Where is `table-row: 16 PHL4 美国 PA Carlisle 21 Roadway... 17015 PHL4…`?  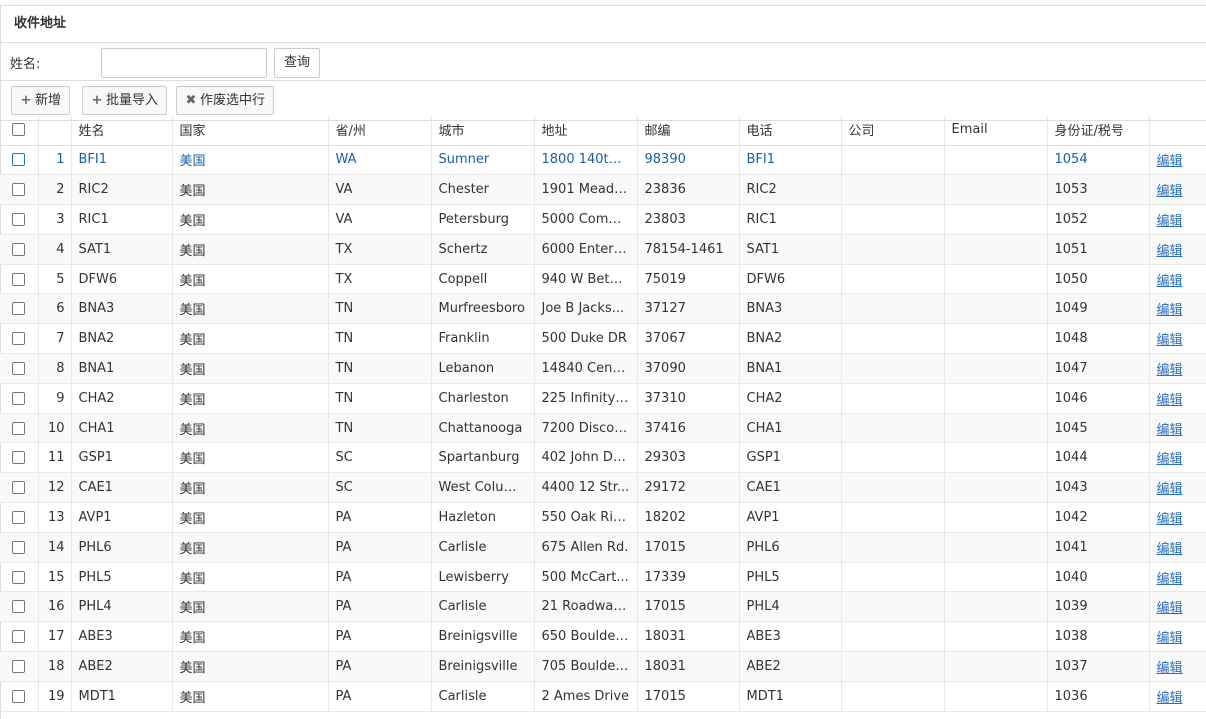
table-row: 16 PHL4 美国 PA Carlisle 21 Roadway... 17015 PHL4… is located at coordinates (603, 607).